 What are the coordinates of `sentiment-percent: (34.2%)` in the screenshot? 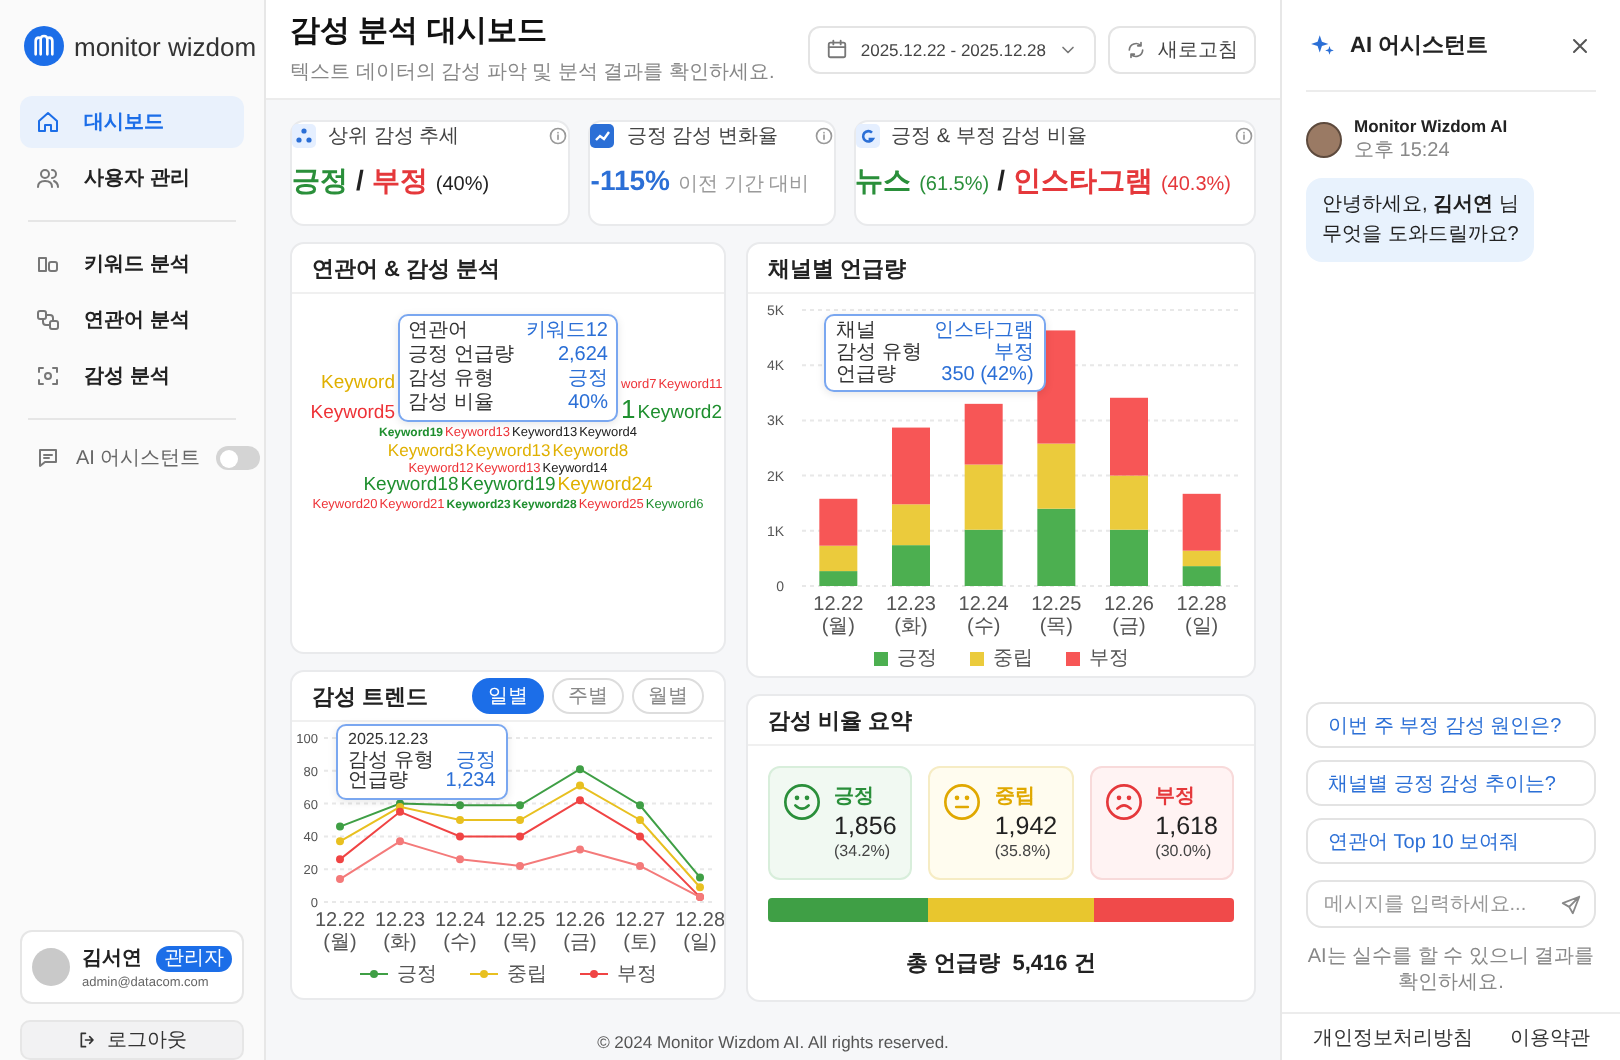 It's located at (863, 851).